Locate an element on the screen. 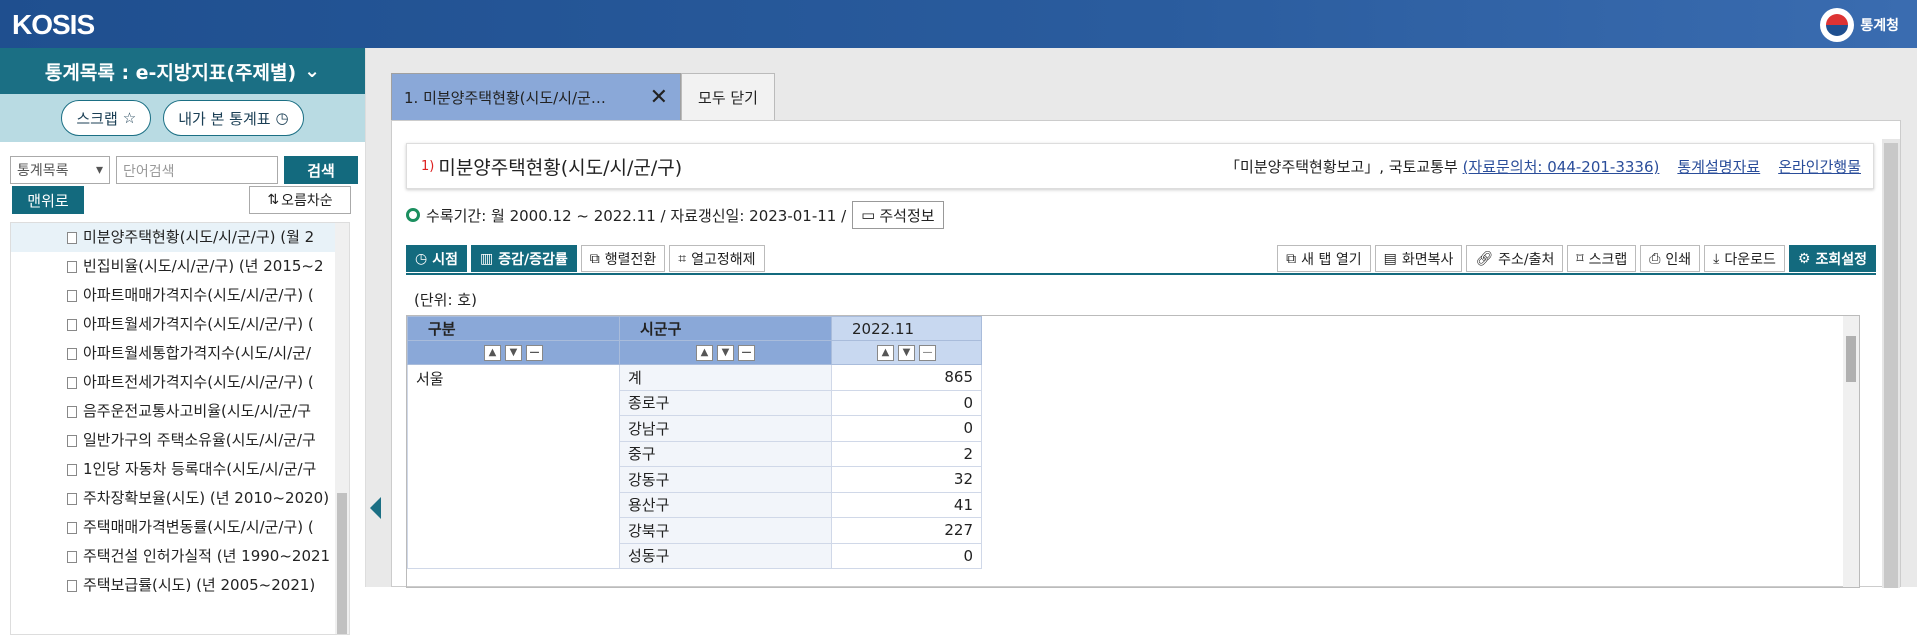  chevron-down-icon: ⌄ is located at coordinates (312, 71).